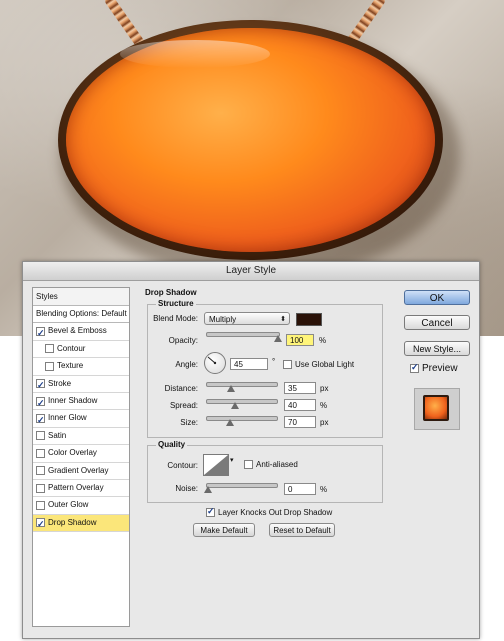  I want to click on size-slider-thumb, so click(230, 422).